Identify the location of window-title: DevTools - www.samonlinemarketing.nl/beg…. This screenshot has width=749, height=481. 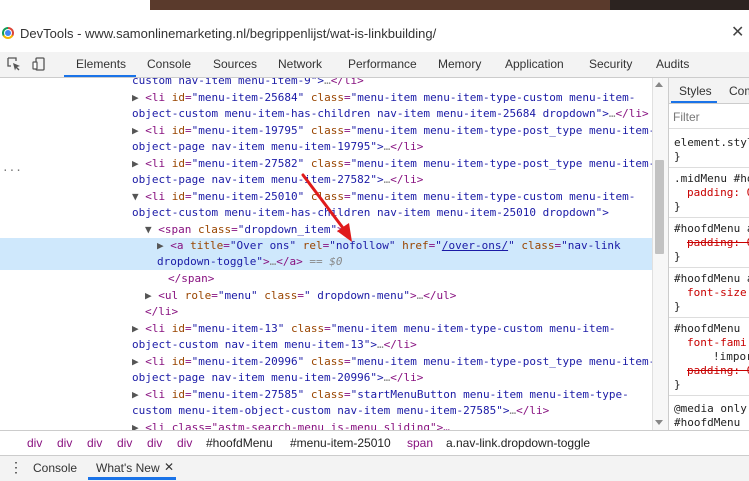
(228, 33).